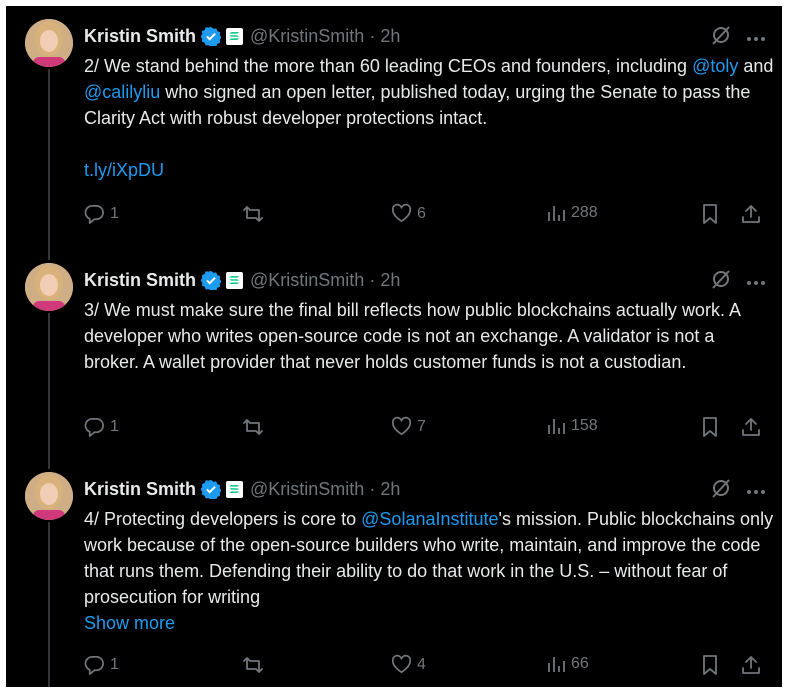 This screenshot has width=789, height=693. What do you see at coordinates (429, 667) in the screenshot?
I see `action-bar: 1 4 66` at bounding box center [429, 667].